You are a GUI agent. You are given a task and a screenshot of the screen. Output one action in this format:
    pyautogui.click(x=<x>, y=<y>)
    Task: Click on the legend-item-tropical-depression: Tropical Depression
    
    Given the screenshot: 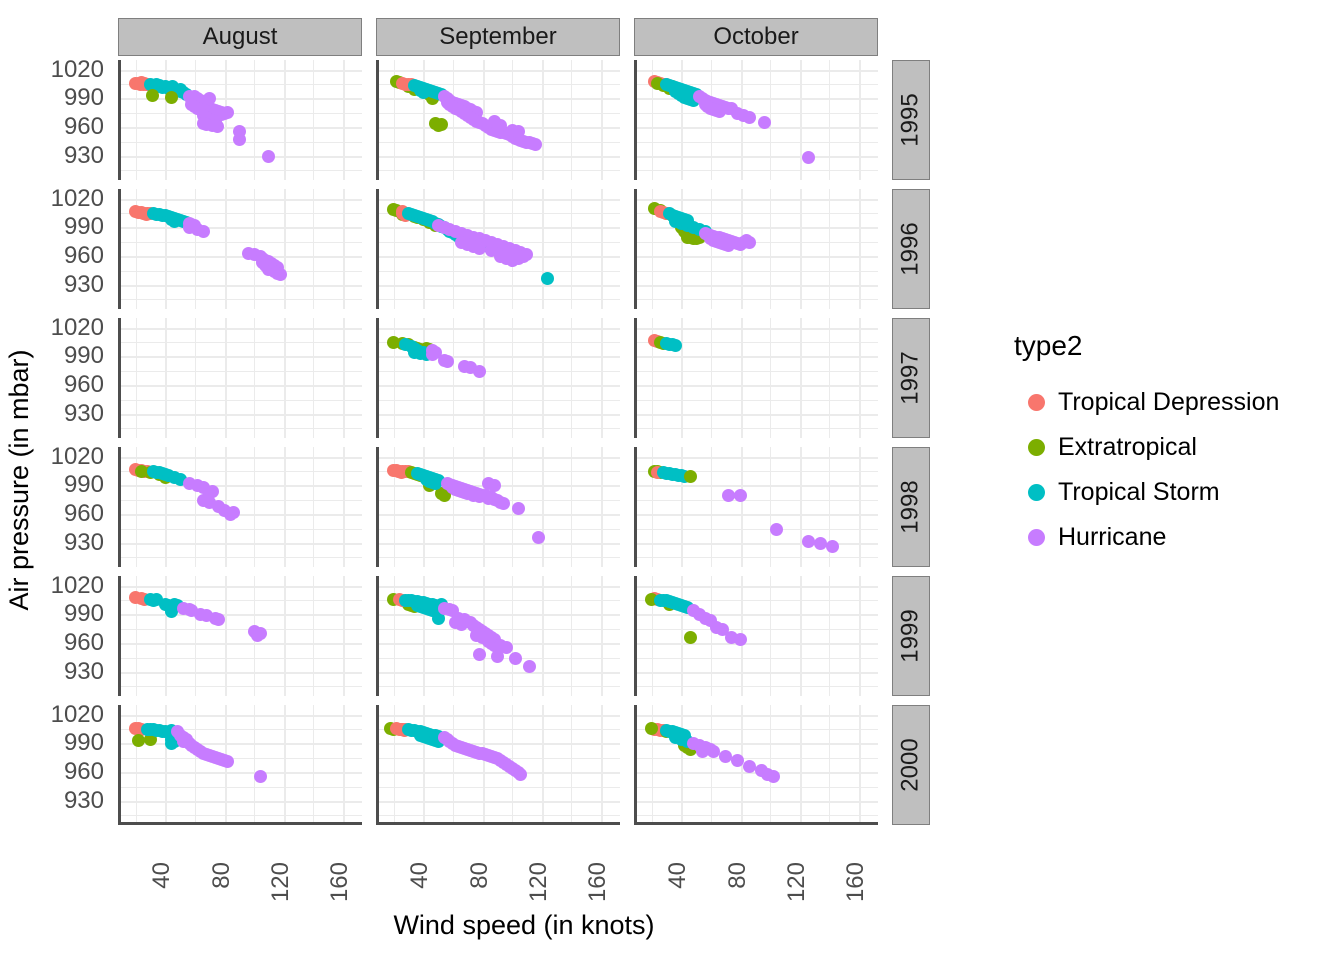 What is the action you would take?
    pyautogui.click(x=1174, y=402)
    